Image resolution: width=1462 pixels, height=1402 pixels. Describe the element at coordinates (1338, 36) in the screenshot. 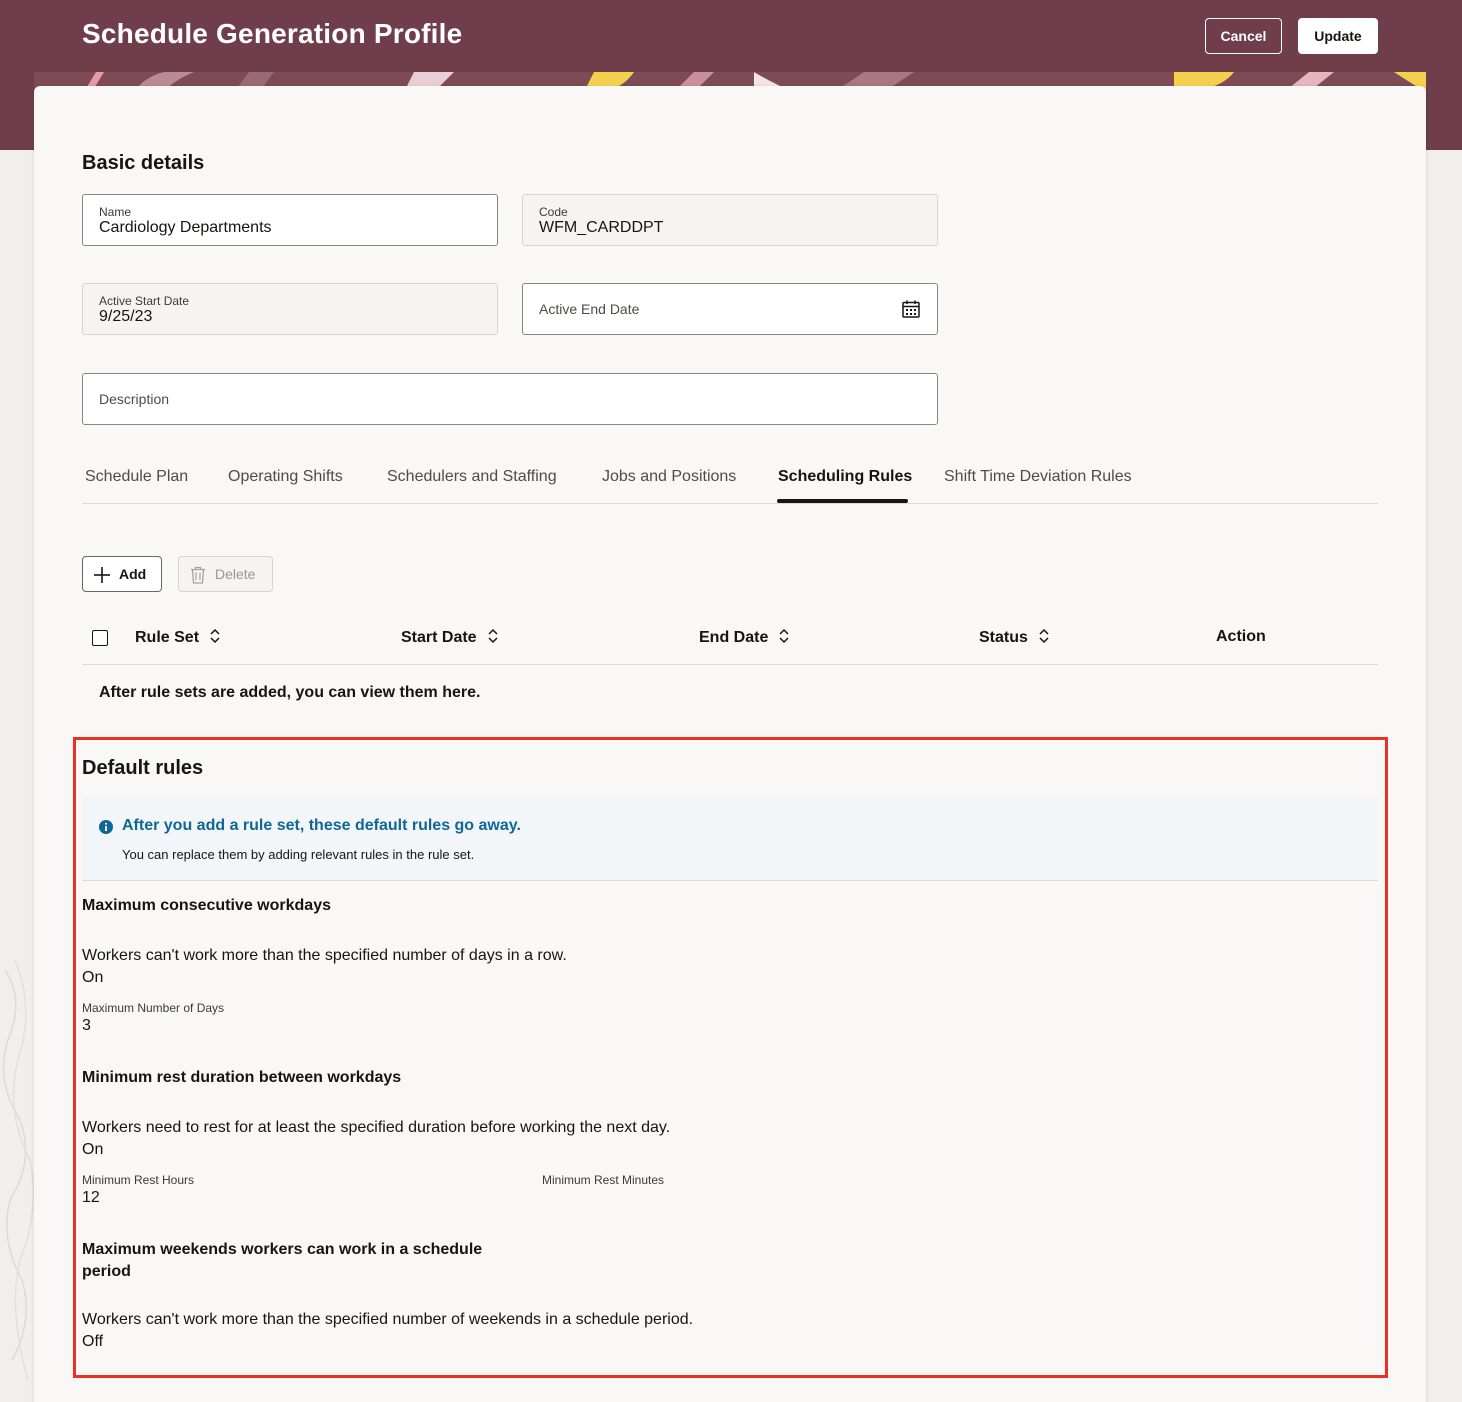

I see `update-button: Update` at that location.